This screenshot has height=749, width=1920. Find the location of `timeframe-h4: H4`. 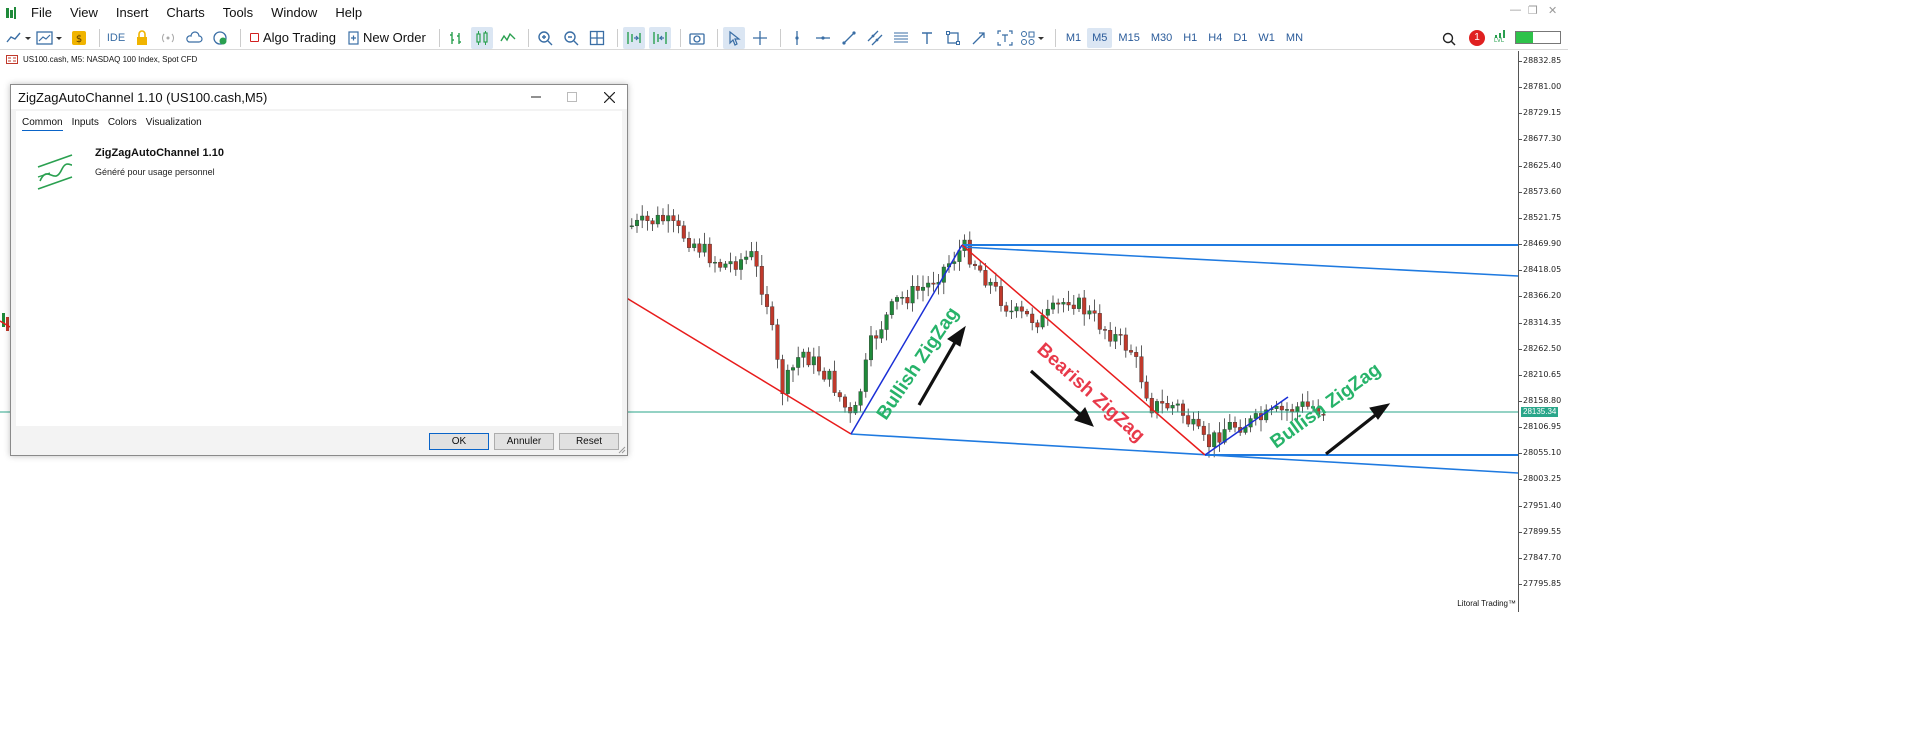

timeframe-h4: H4 is located at coordinates (1215, 38).